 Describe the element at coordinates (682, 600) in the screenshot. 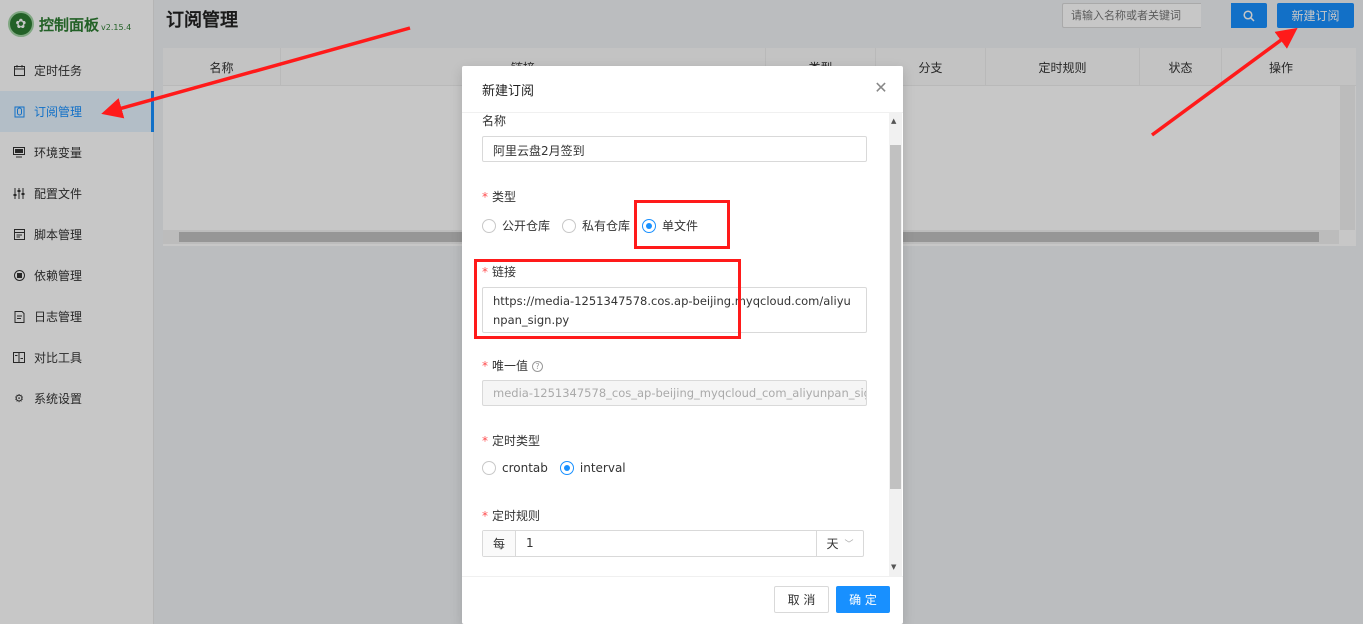

I see `modal-footer: 取 消 确 定` at that location.